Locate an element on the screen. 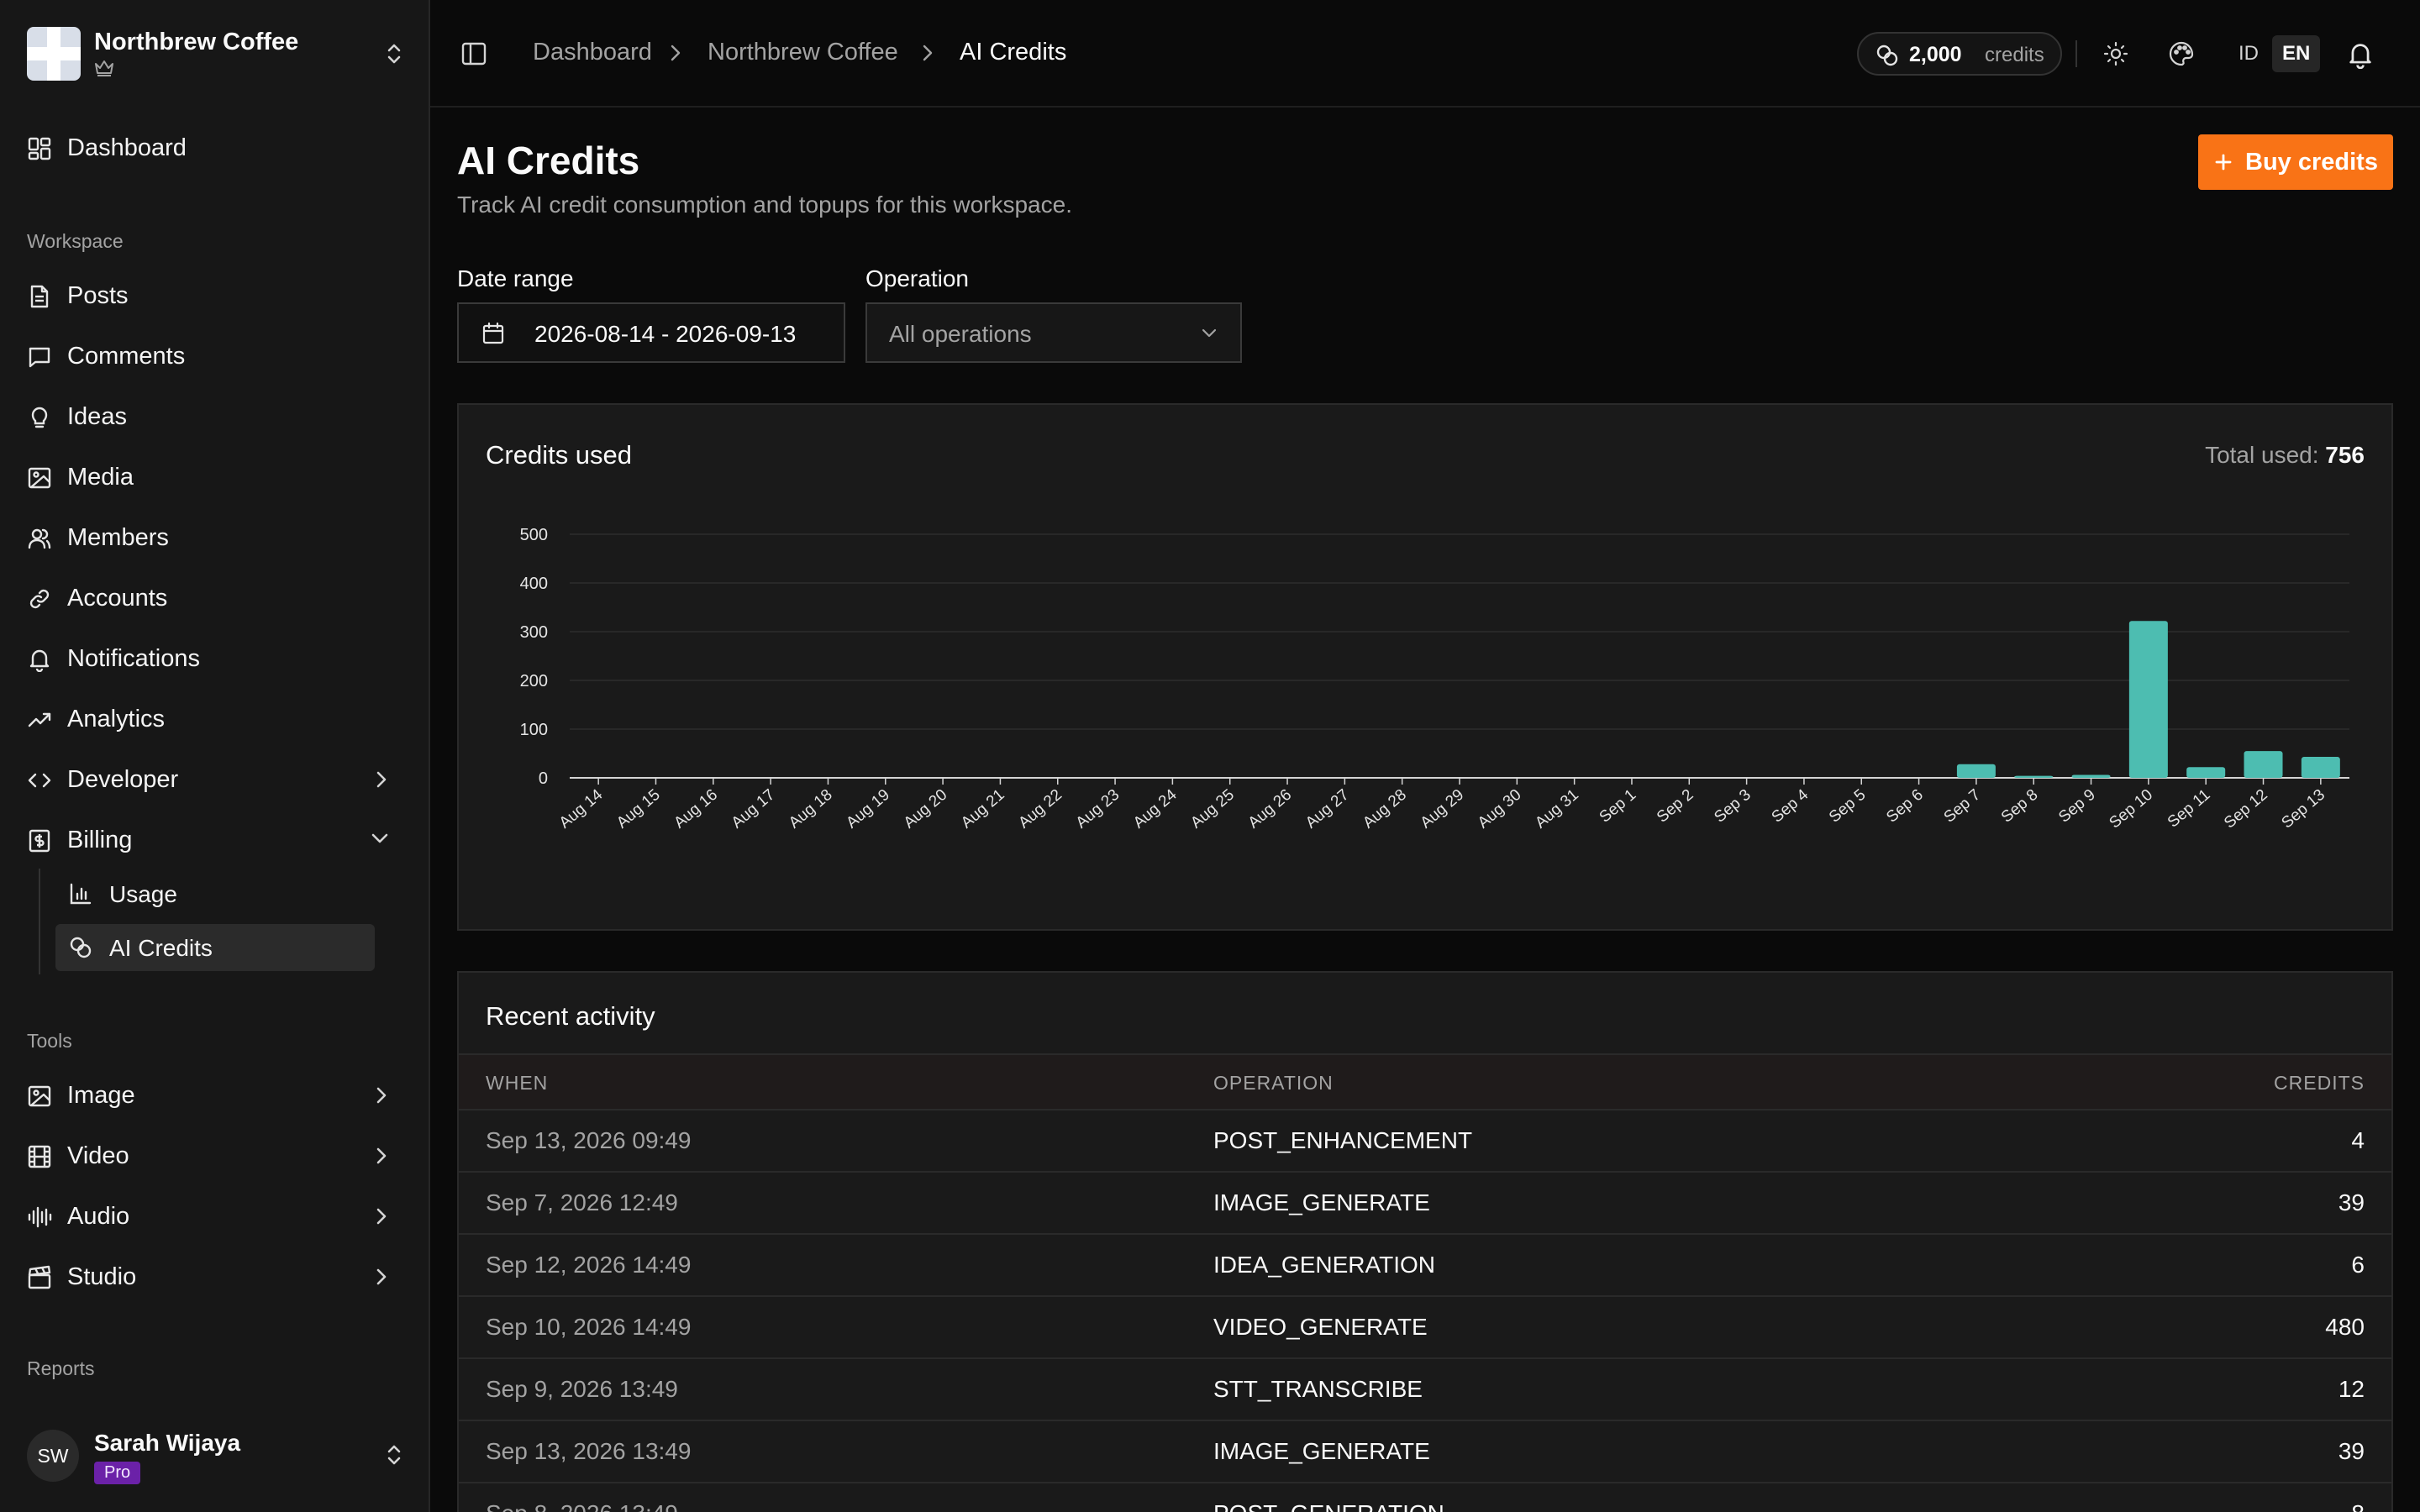 The height and width of the screenshot is (1512, 2420). calendar-icon is located at coordinates (493, 333).